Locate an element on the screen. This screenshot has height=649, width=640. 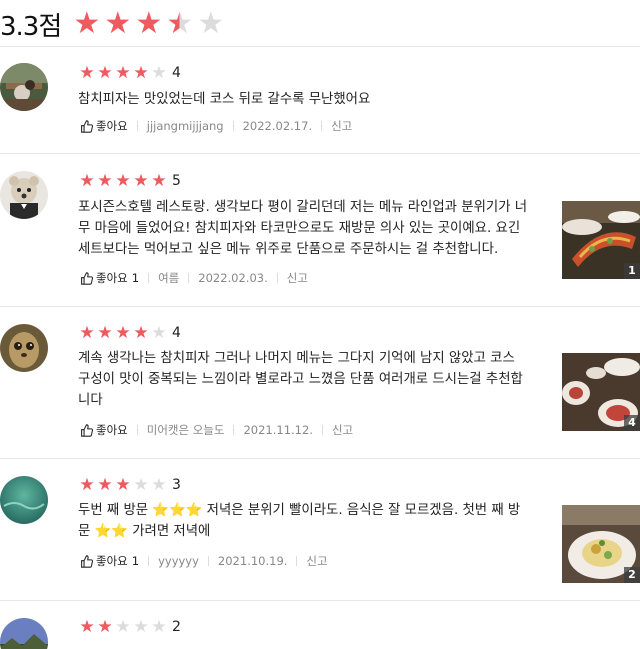
review-photo: 2 is located at coordinates (601, 544).